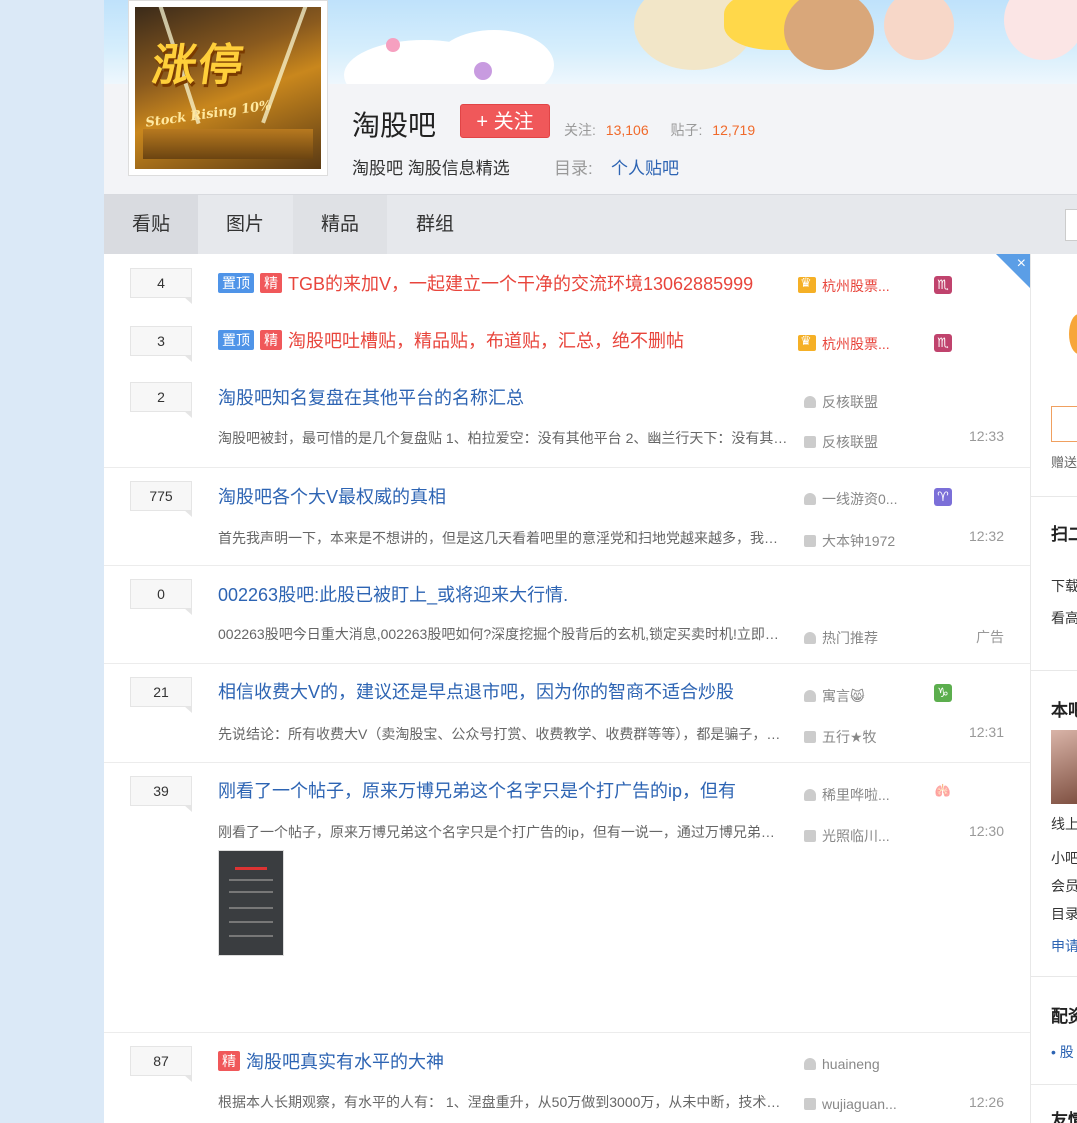 The width and height of the screenshot is (1077, 1123). I want to click on members-text: 会员, so click(1064, 886).